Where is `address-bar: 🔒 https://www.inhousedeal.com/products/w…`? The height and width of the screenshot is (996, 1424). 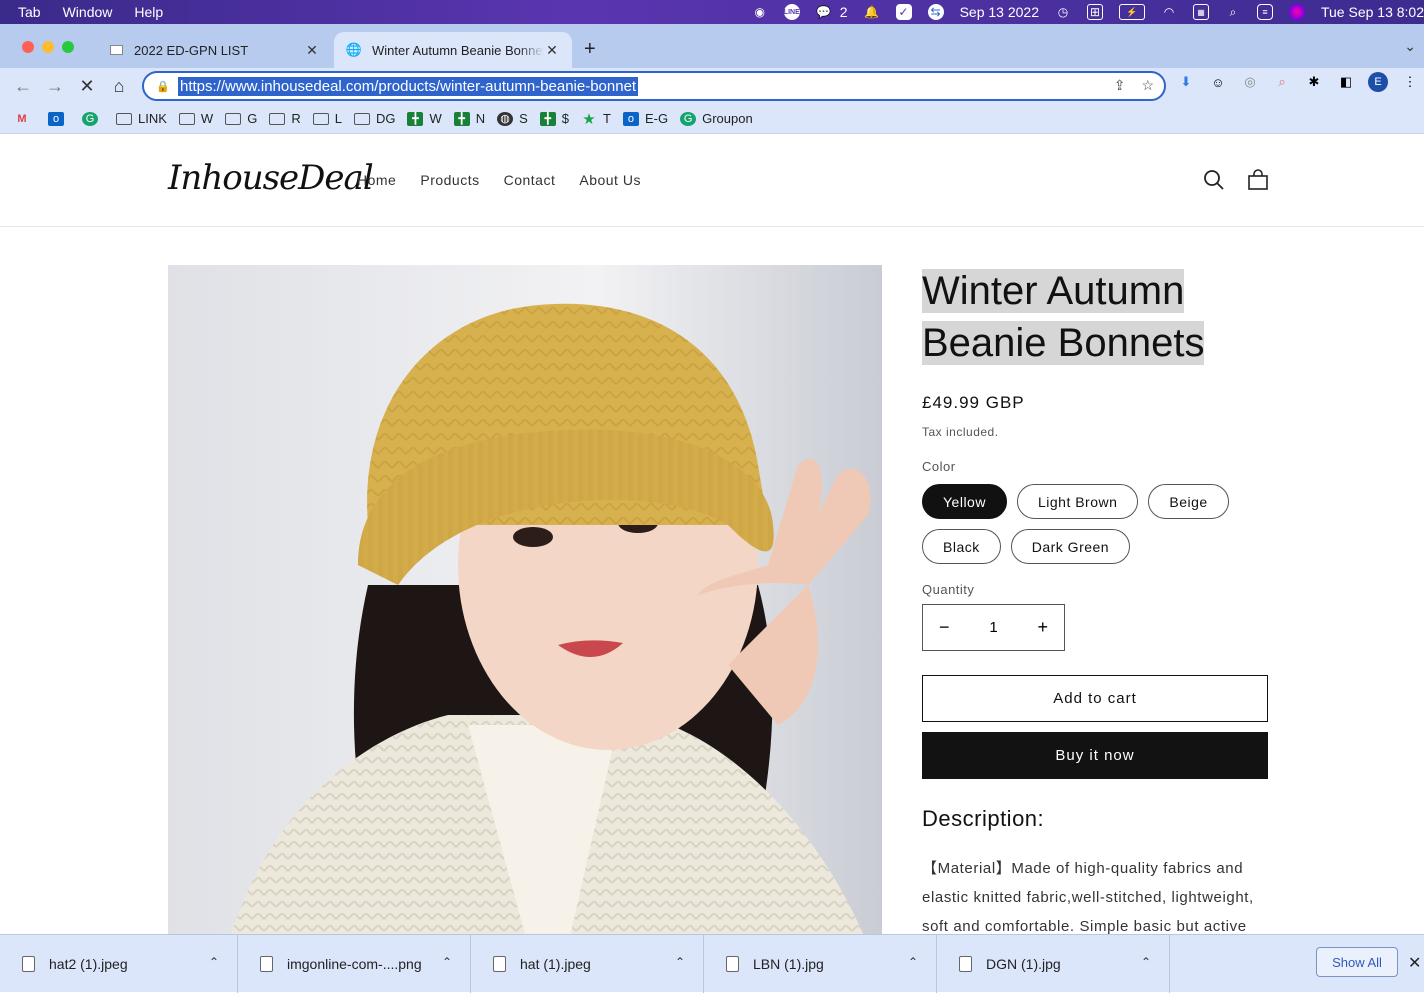 address-bar: 🔒 https://www.inhousedeal.com/products/w… is located at coordinates (654, 86).